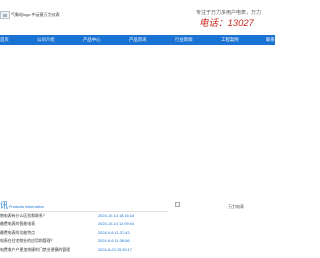 The height and width of the screenshot is (258, 320). I want to click on news-subtitle: Products information, so click(26, 207).